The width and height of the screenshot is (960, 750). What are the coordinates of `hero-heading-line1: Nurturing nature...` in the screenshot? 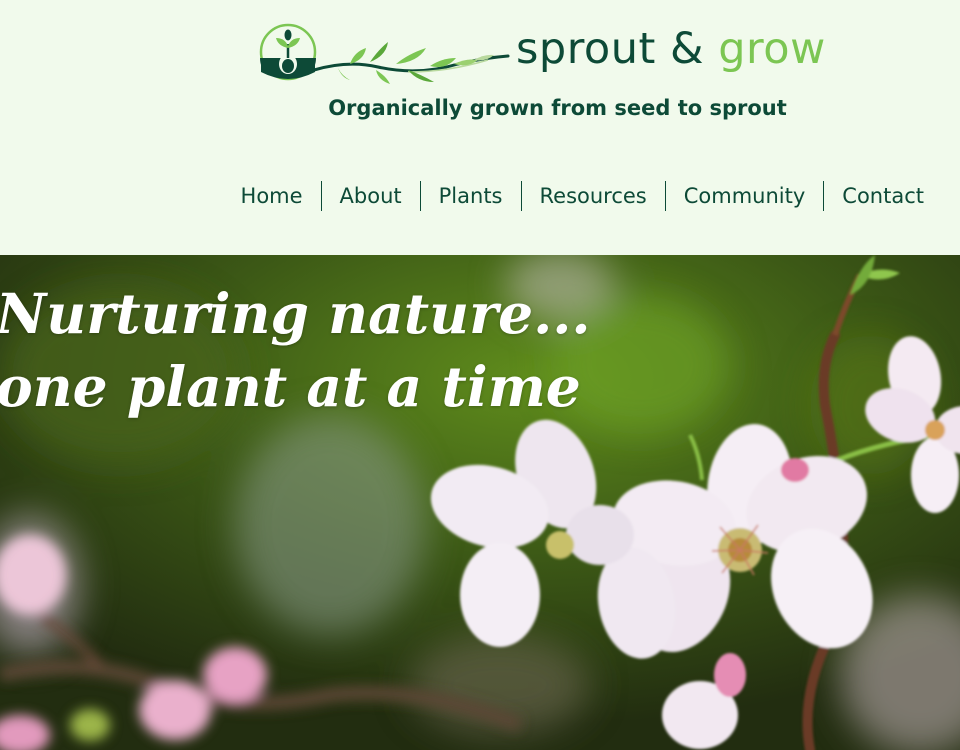 It's located at (295, 313).